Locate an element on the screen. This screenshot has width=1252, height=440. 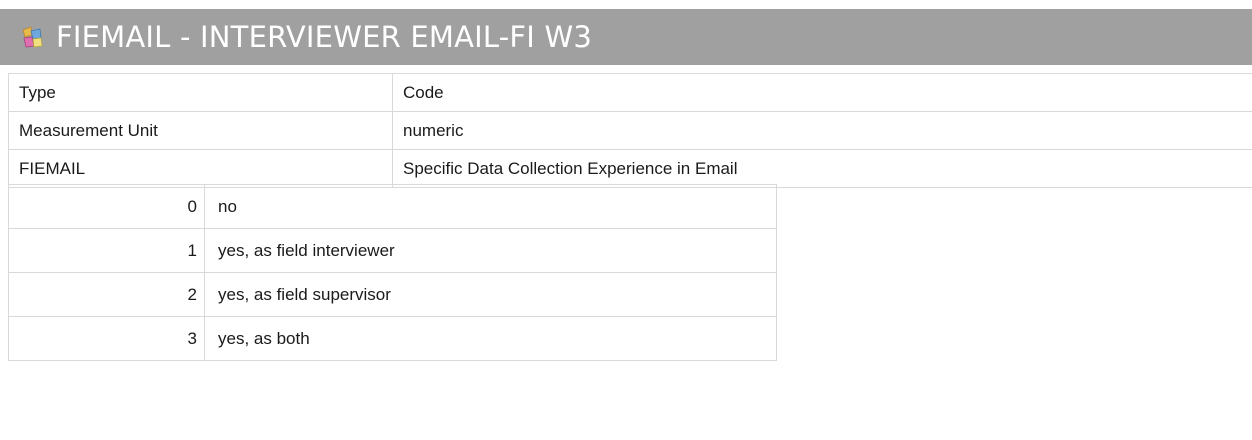
table-row: 3 yes, as both is located at coordinates (392, 338).